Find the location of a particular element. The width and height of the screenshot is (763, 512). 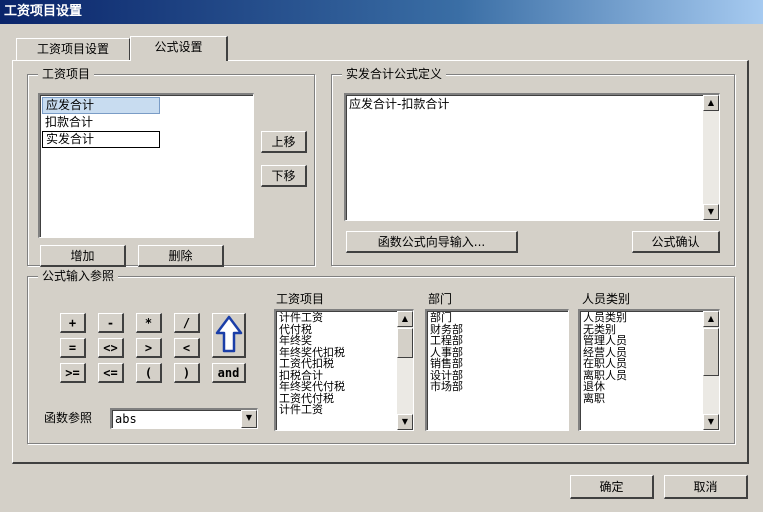

list-item: 管理人员 is located at coordinates (641, 341).